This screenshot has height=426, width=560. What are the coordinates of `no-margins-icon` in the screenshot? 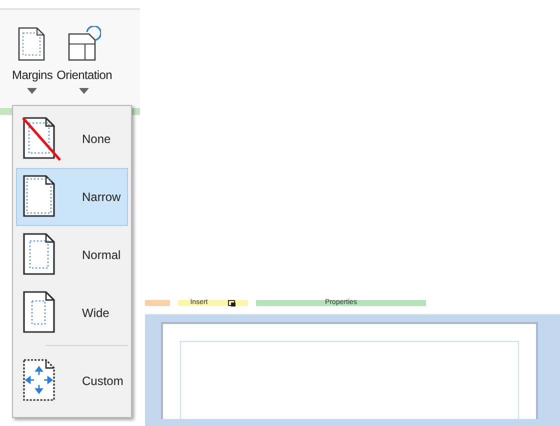 It's located at (42, 139).